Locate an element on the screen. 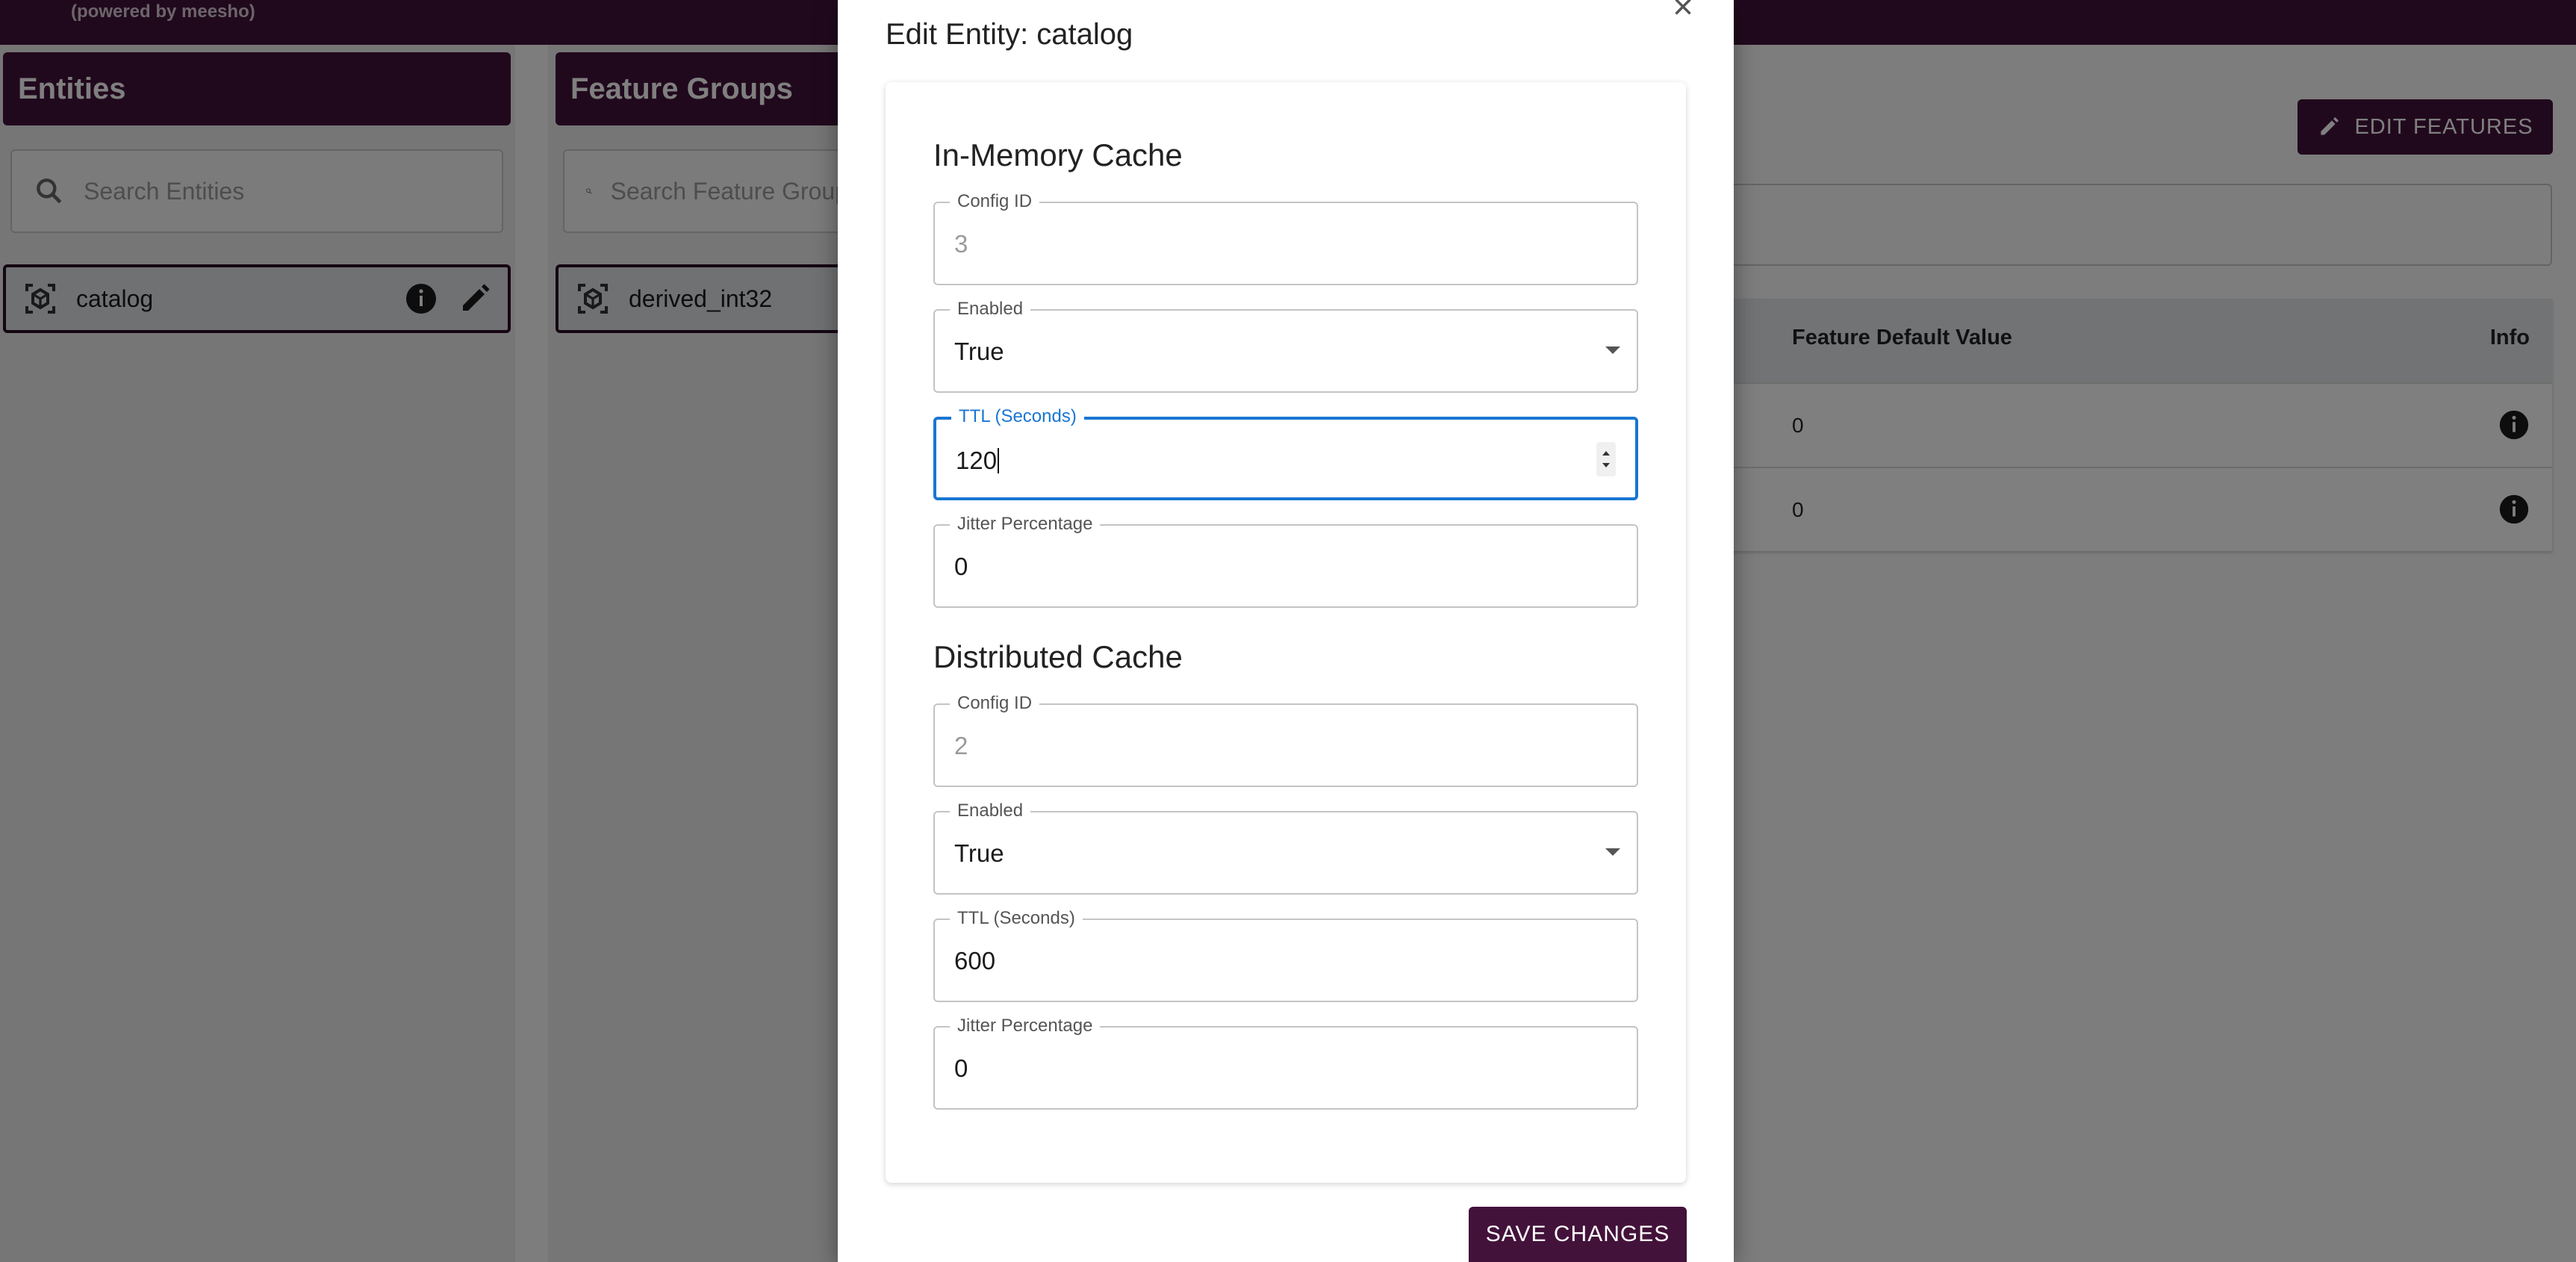 The width and height of the screenshot is (2576, 1262). field-value: 3 is located at coordinates (961, 244).